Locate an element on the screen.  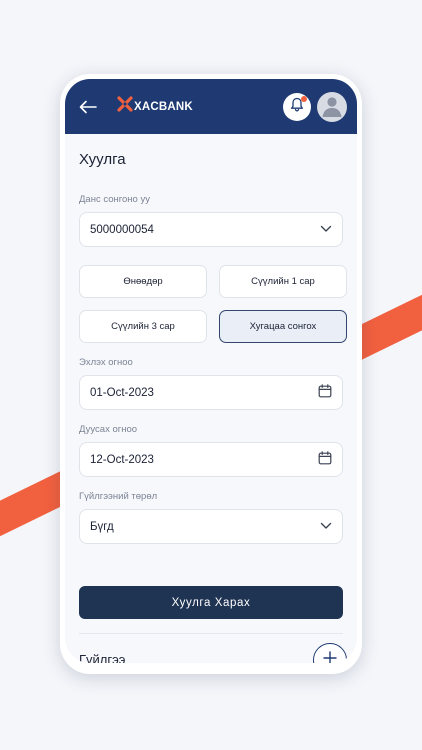
start-date-value: 01-Oct-2023 is located at coordinates (122, 392).